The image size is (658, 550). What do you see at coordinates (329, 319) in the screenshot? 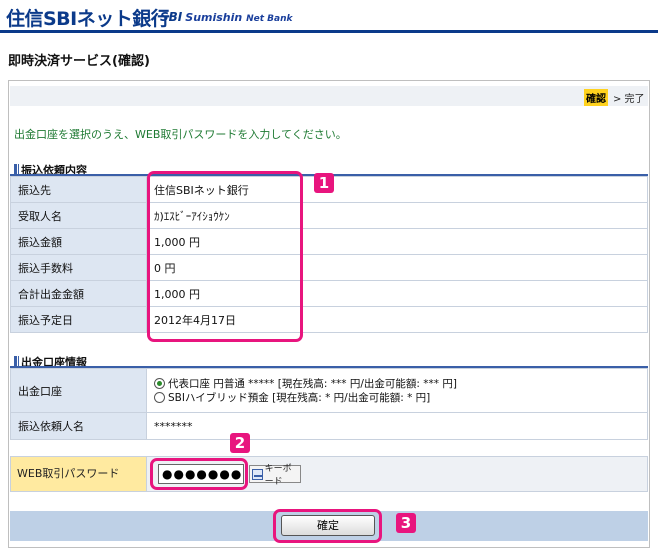
I see `table-row: 振込予定日 2012年4月17日` at bounding box center [329, 319].